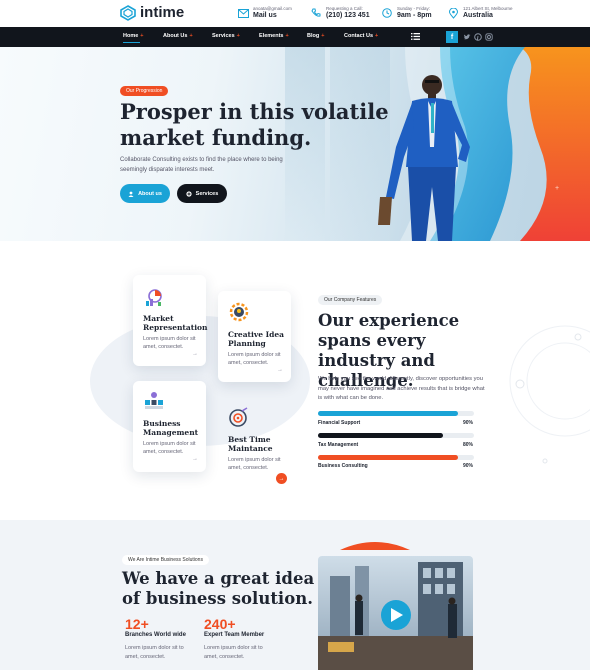 Image resolution: width=590 pixels, height=670 pixels. I want to click on nav-elements-label: Elements, so click(271, 36).